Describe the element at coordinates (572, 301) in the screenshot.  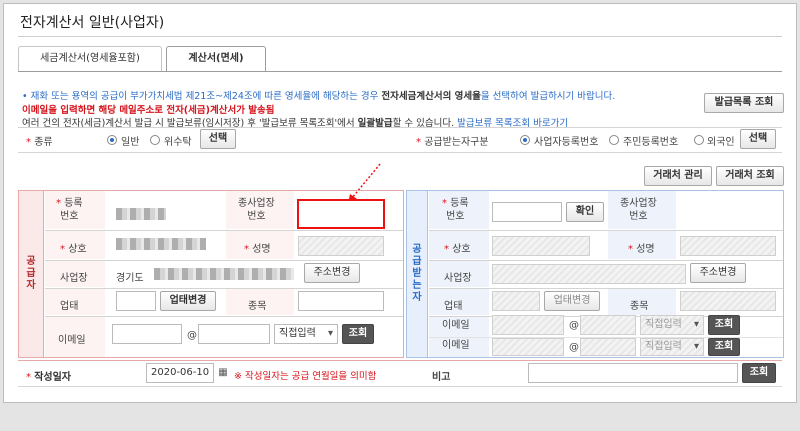
I see `receiver-business-change-button: 업태변경` at that location.